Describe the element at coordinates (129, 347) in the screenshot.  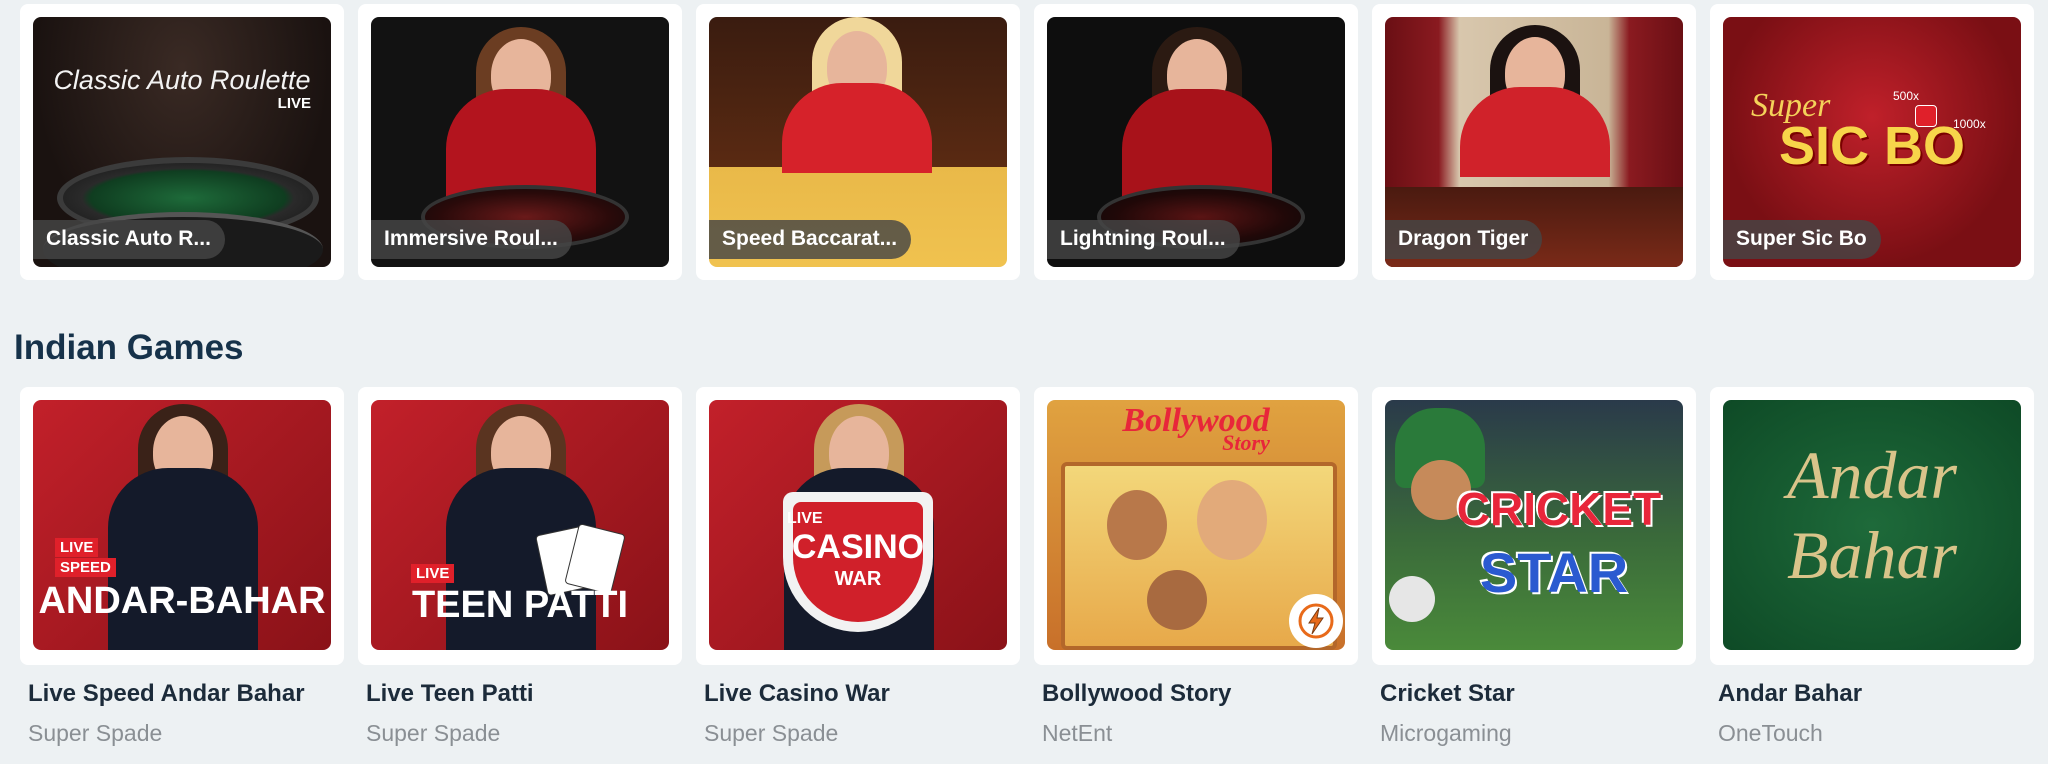
I see `section-title-indian-games: Indian Games` at that location.